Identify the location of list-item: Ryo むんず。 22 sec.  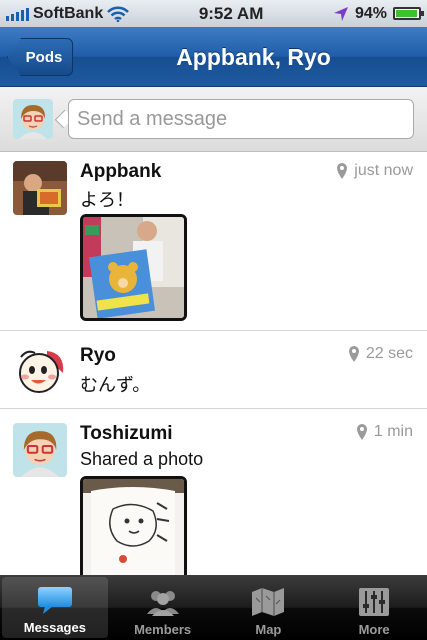
(213, 370).